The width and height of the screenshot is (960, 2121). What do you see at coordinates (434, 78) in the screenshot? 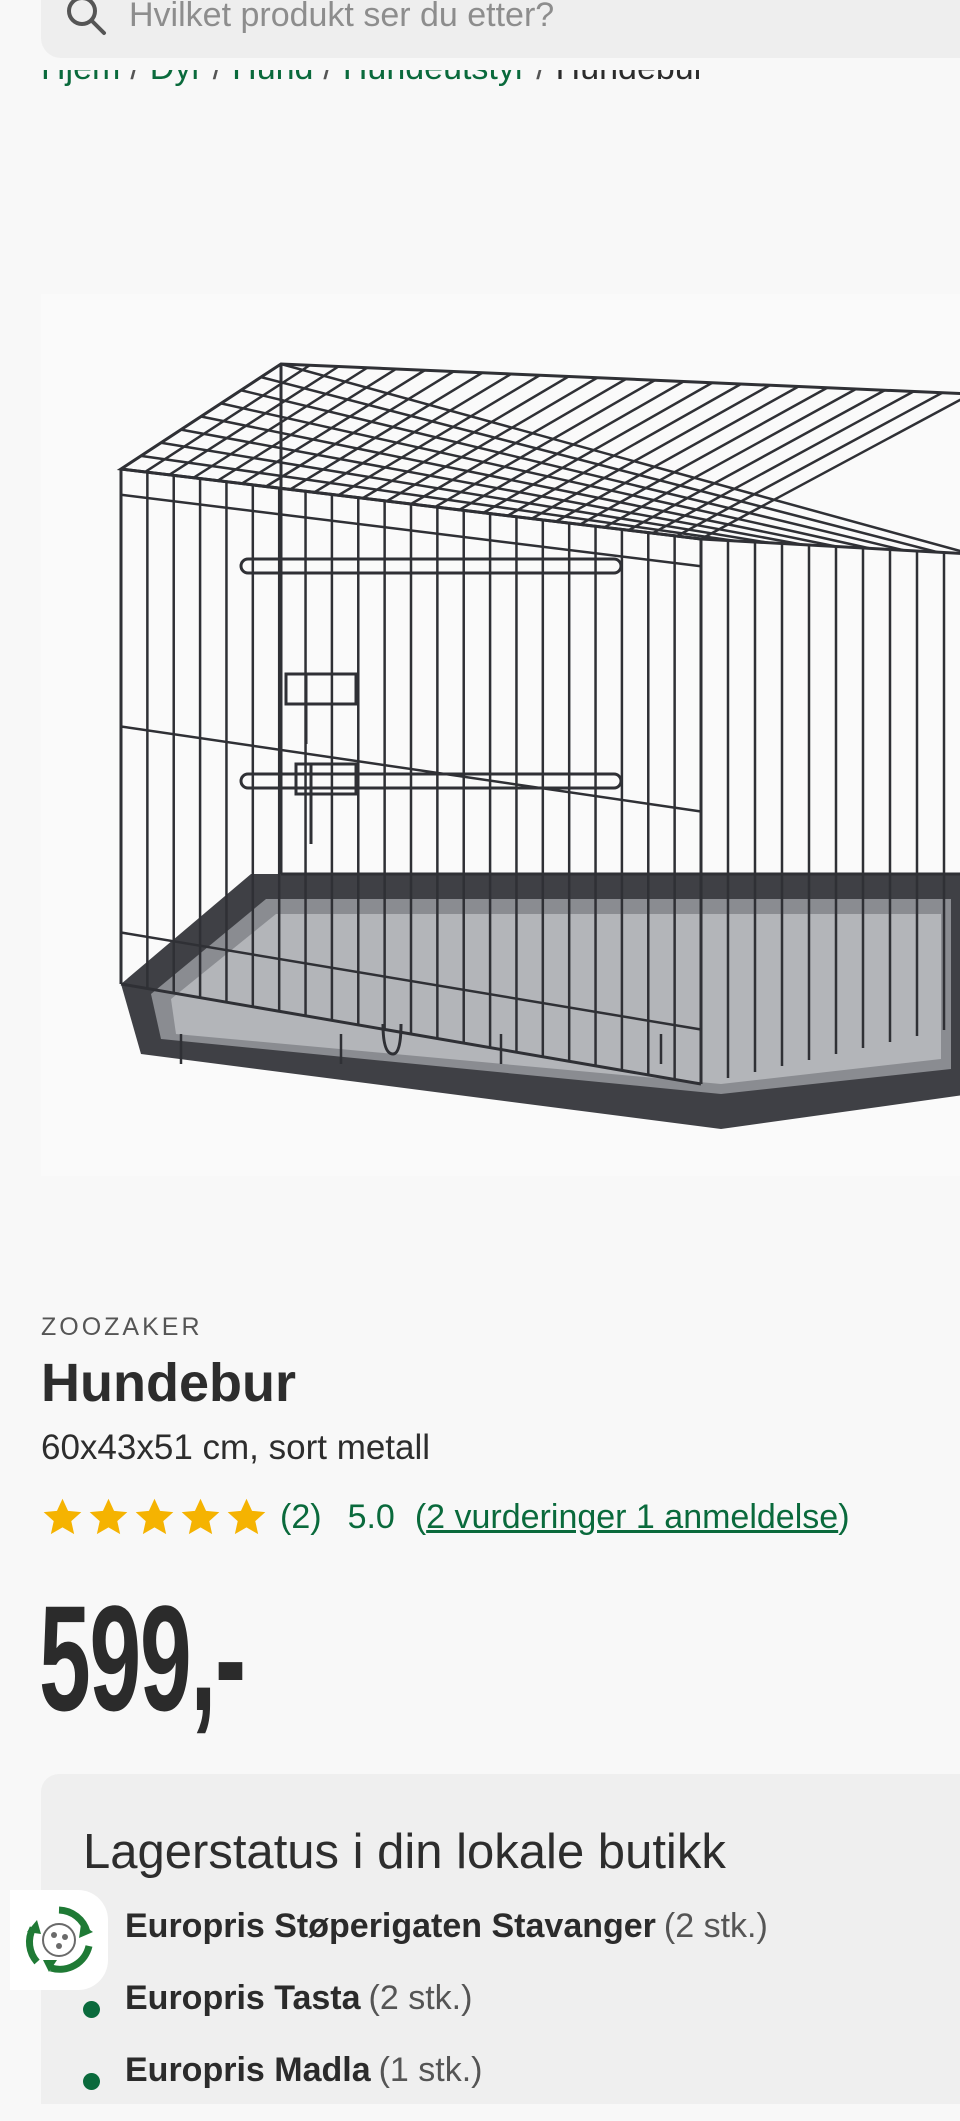
I see `breadcrumb-hundeutstyr: Hundeutstyr` at bounding box center [434, 78].